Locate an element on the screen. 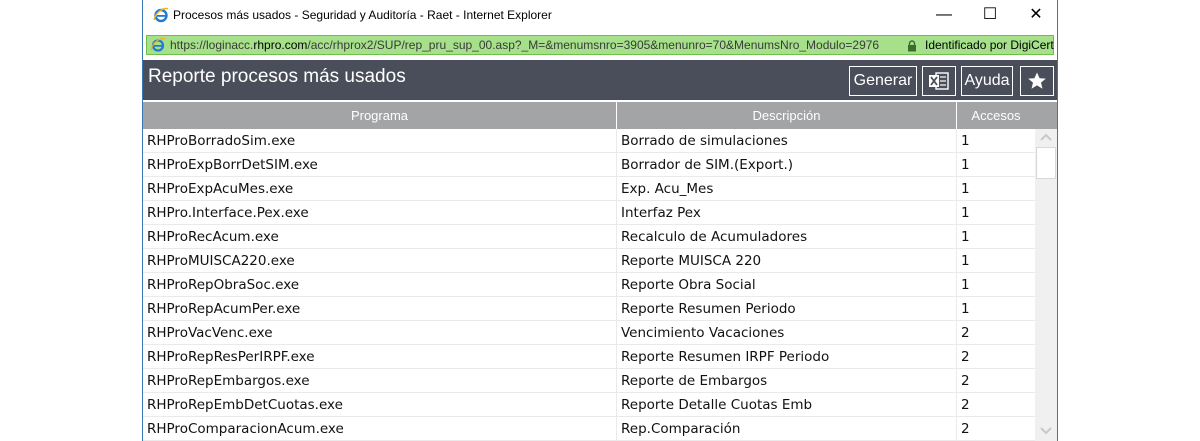 The height and width of the screenshot is (441, 1200). table-header: Programa Descripción Accesos is located at coordinates (600, 115).